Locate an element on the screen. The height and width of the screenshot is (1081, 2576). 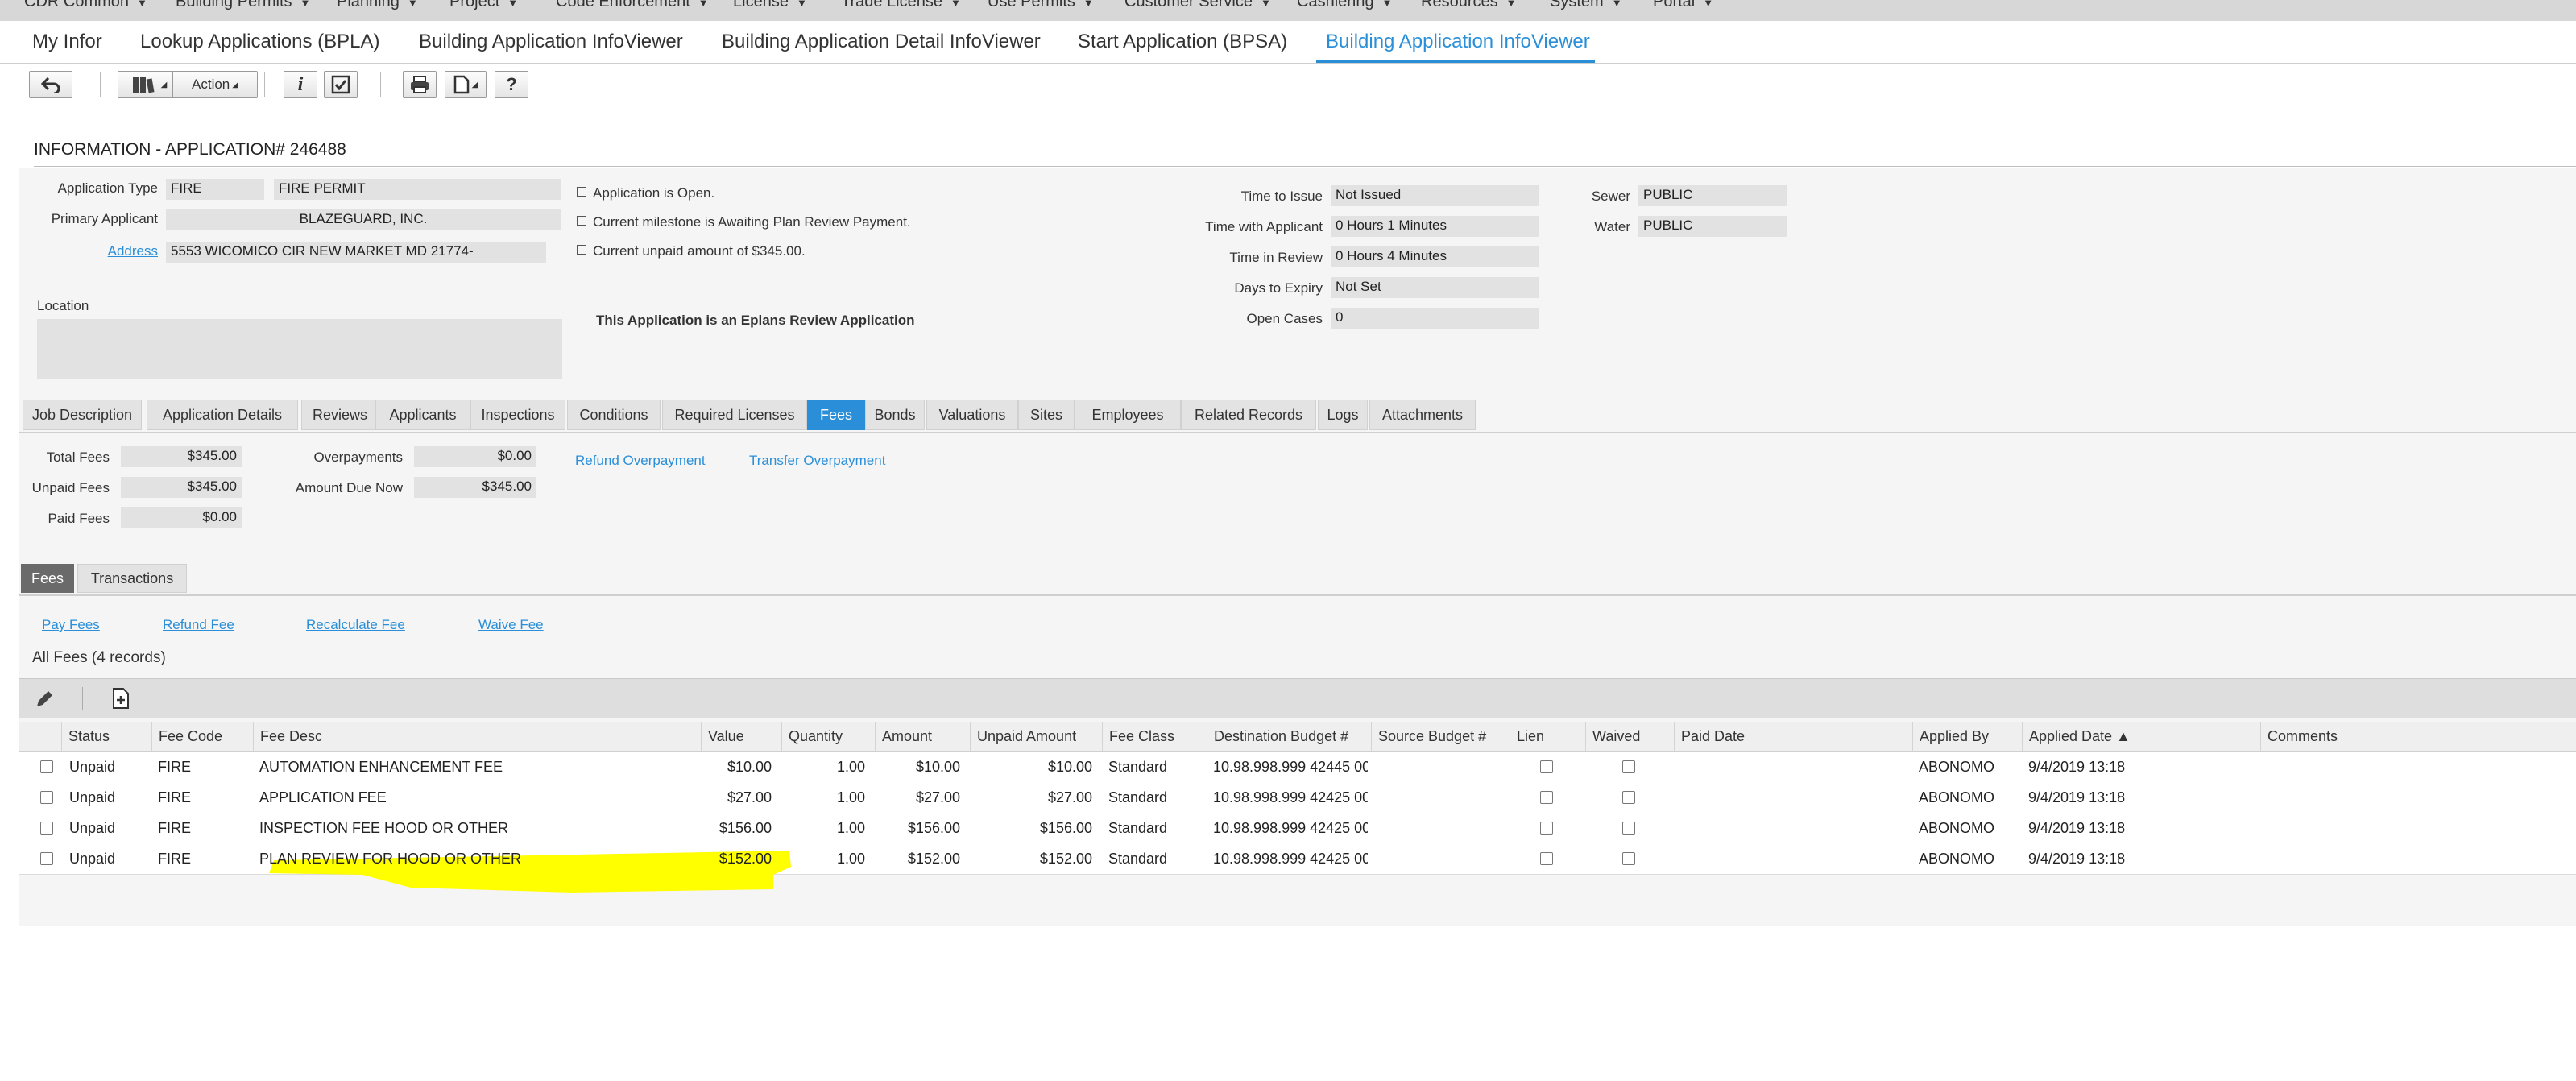
menu-label: Use Permits is located at coordinates (1031, 5).